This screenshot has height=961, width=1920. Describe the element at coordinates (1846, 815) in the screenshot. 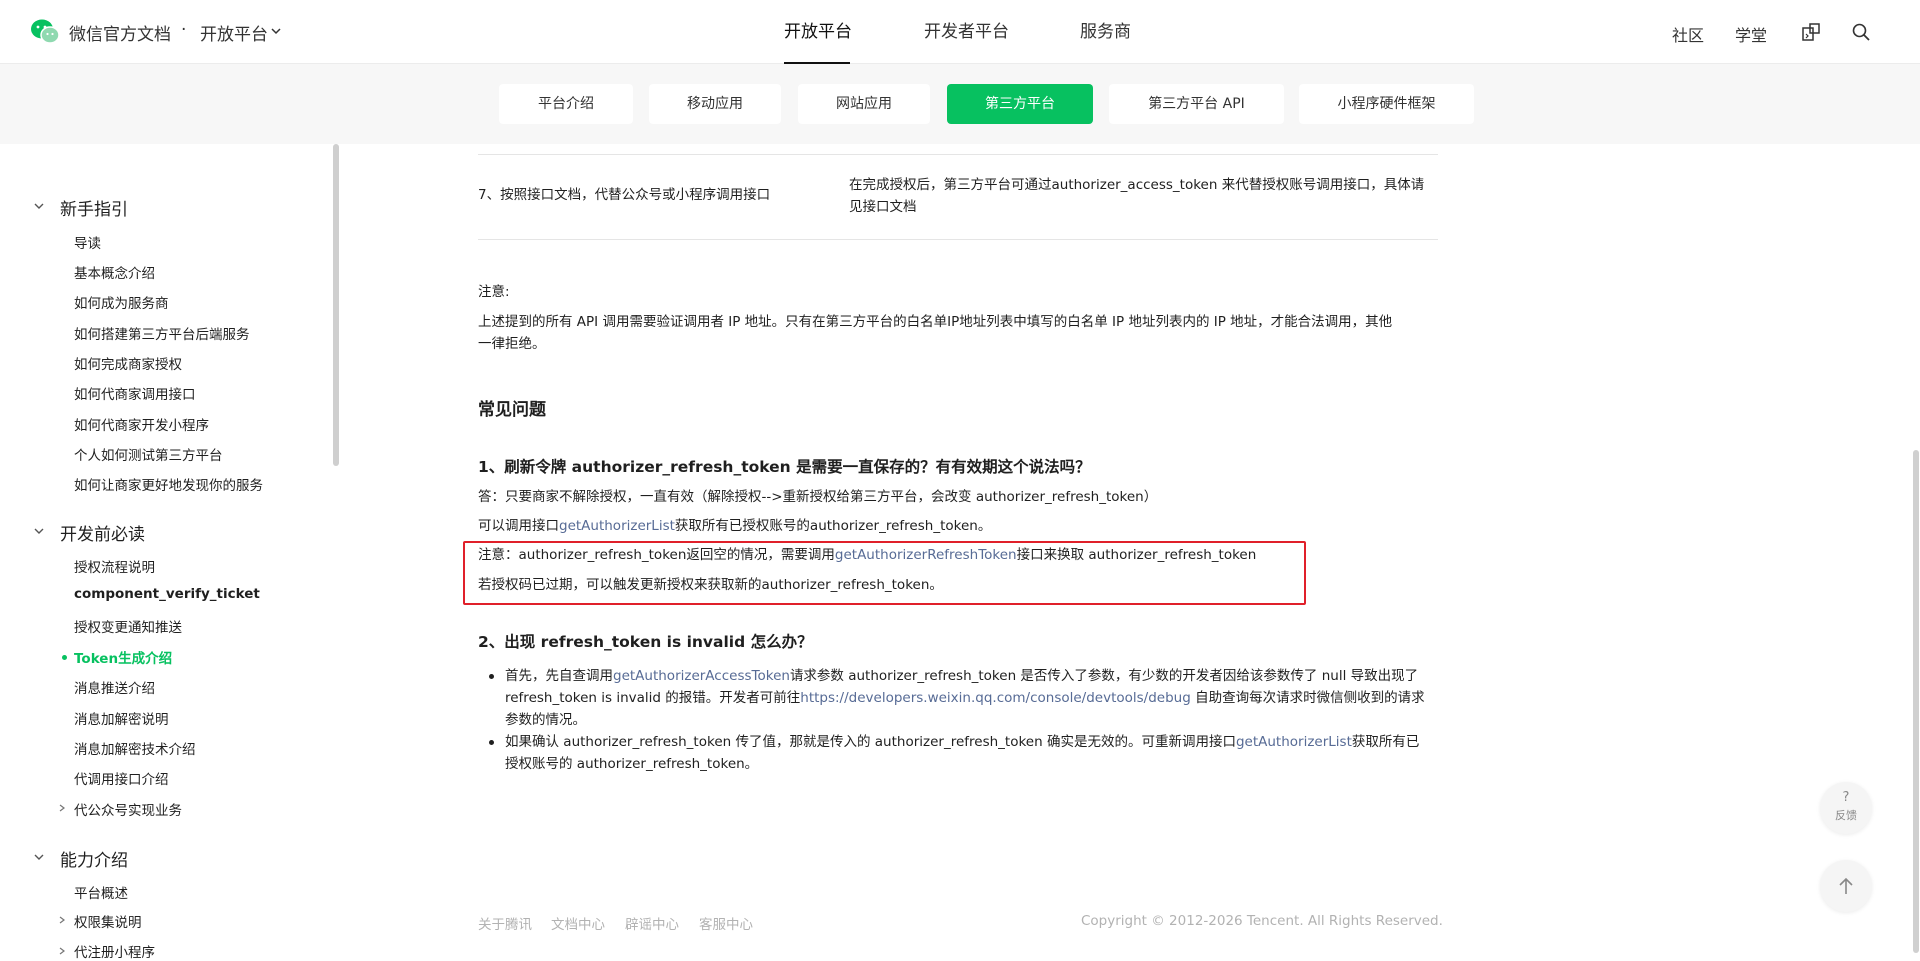

I see `feedback-label: 反馈` at that location.